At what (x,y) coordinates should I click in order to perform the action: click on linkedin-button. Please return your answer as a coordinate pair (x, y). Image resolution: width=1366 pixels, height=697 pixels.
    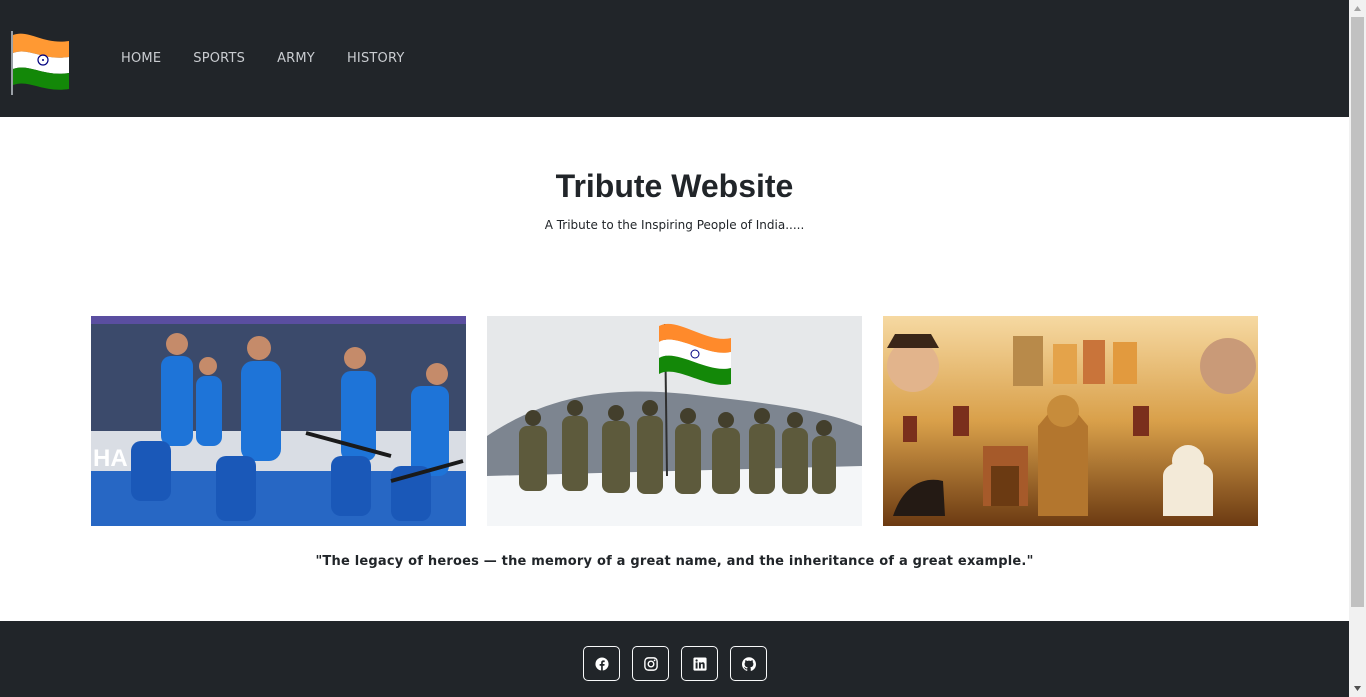
    Looking at the image, I should click on (699, 663).